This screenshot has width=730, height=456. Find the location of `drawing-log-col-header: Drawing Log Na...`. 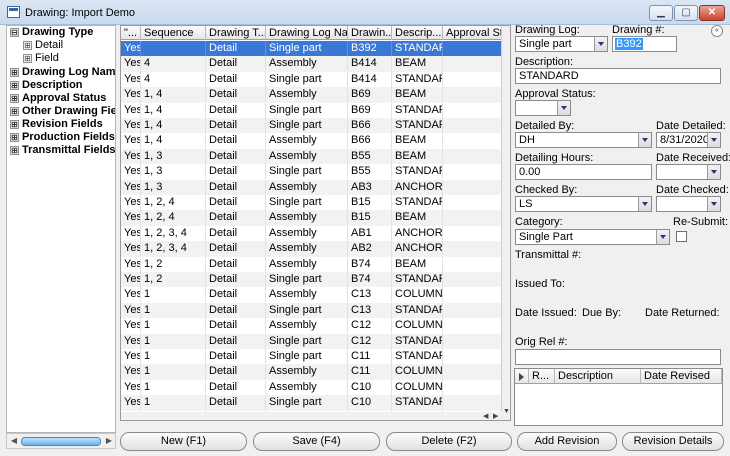

drawing-log-col-header: Drawing Log Na... is located at coordinates (307, 33).